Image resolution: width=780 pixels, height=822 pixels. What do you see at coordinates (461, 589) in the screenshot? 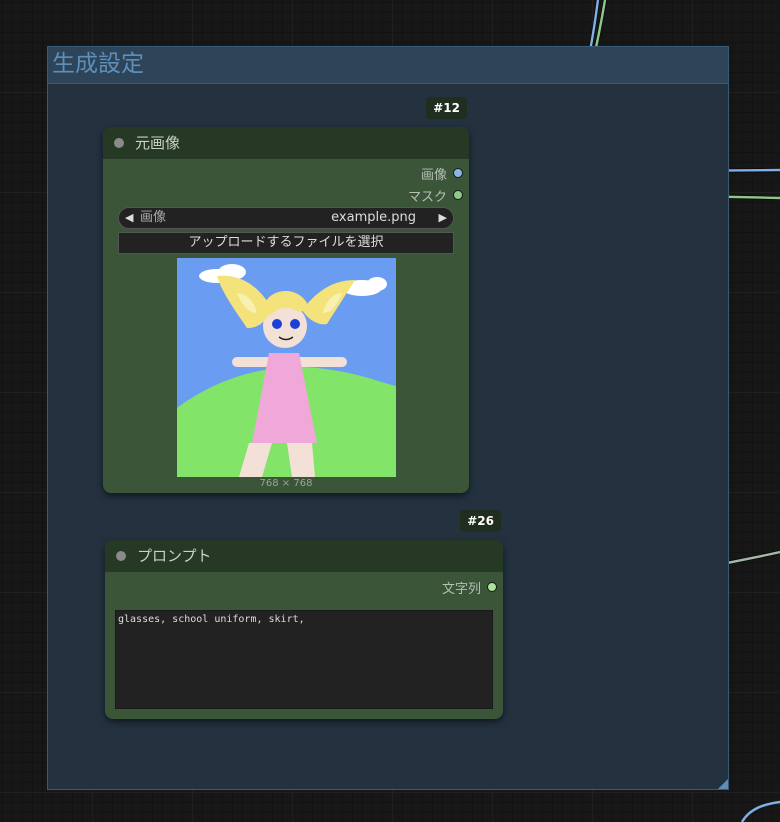
I see `output-label: 文字列` at bounding box center [461, 589].